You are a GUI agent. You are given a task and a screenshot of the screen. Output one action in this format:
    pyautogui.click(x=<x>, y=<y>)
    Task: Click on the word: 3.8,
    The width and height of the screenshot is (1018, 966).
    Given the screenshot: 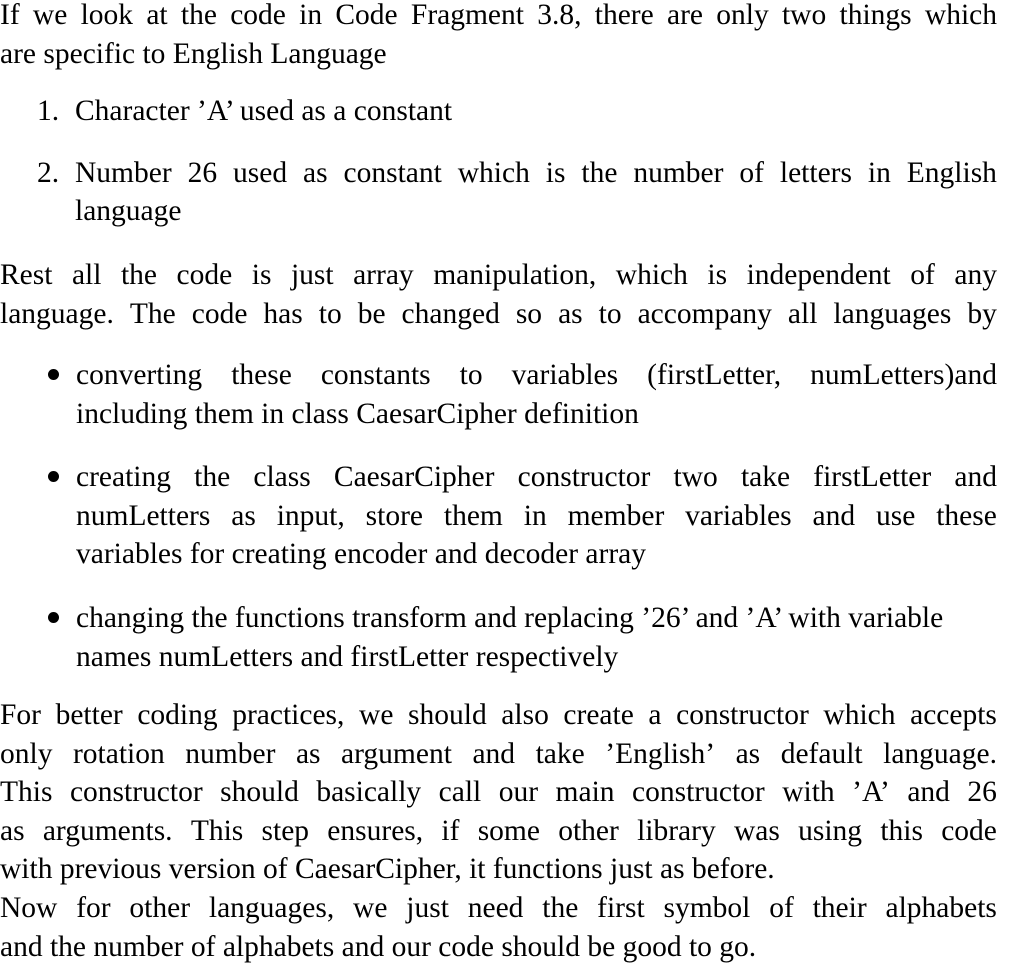 What is the action you would take?
    pyautogui.click(x=559, y=15)
    